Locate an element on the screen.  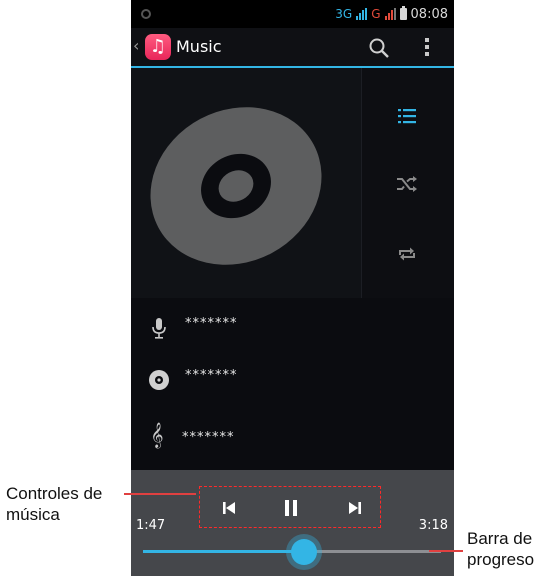
disc-placeholder-icon is located at coordinates (236, 186).